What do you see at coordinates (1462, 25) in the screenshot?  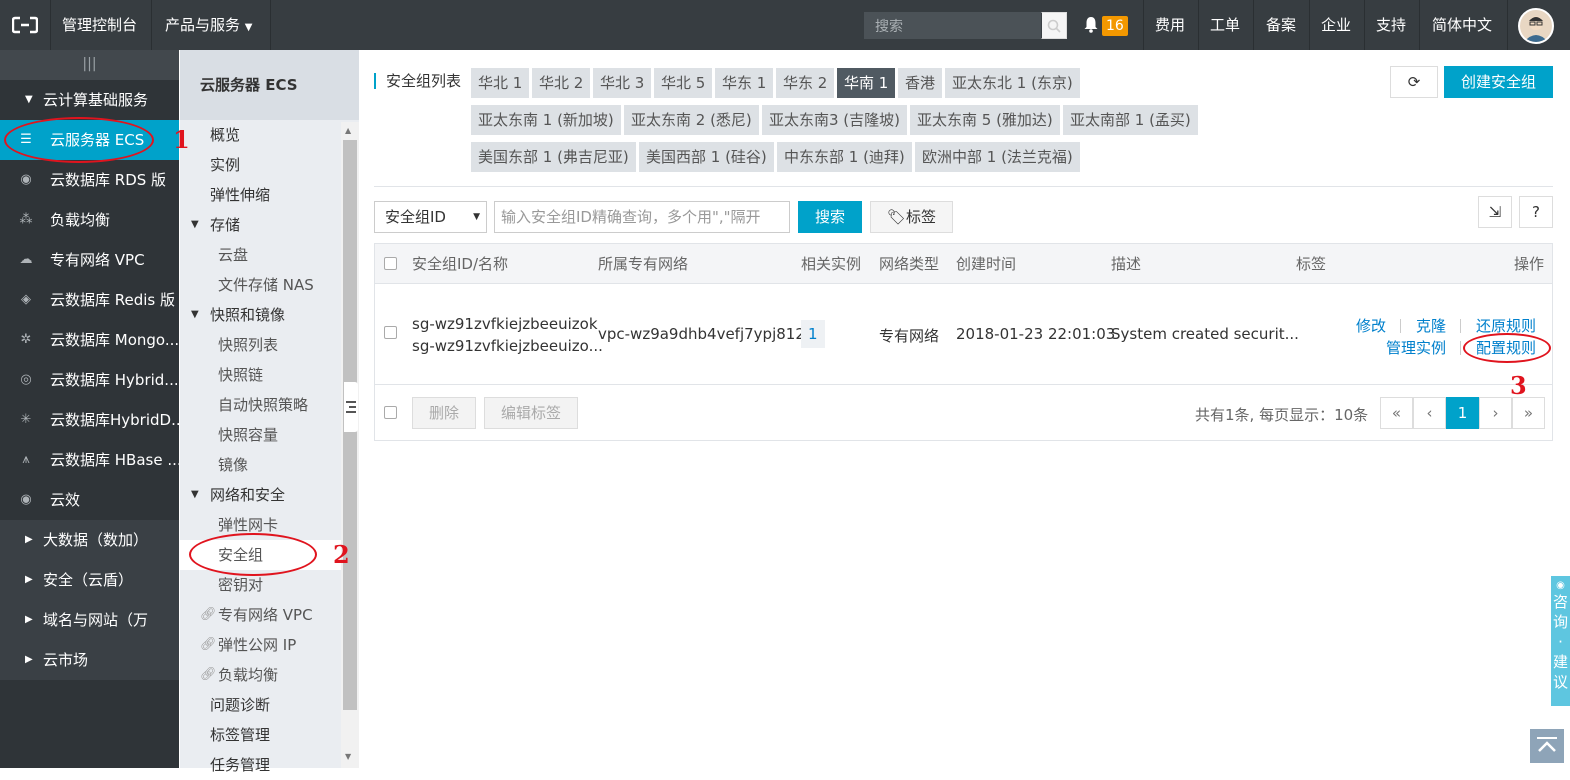 I see `nav-language: 简体中文` at bounding box center [1462, 25].